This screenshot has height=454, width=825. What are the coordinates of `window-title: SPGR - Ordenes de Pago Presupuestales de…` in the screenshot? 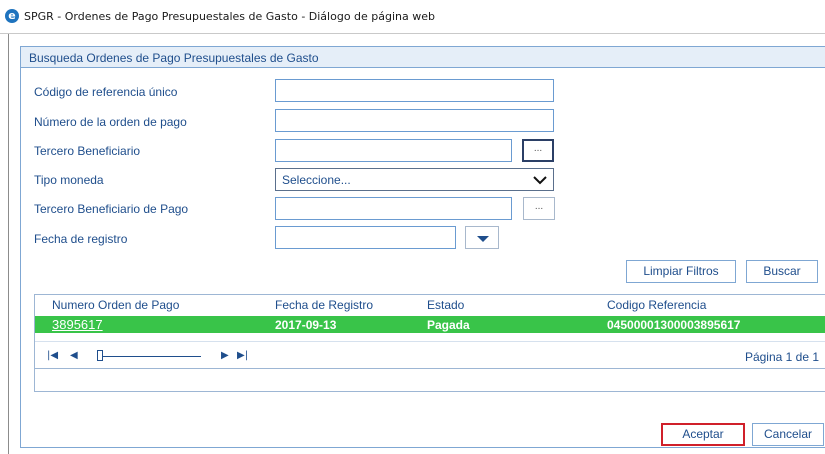 It's located at (230, 16).